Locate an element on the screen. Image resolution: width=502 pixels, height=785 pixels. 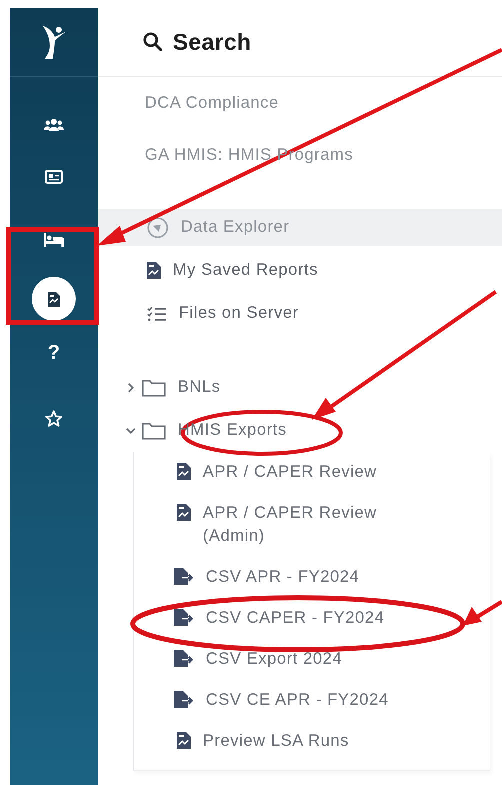
sidebar-nav-button is located at coordinates (54, 299).